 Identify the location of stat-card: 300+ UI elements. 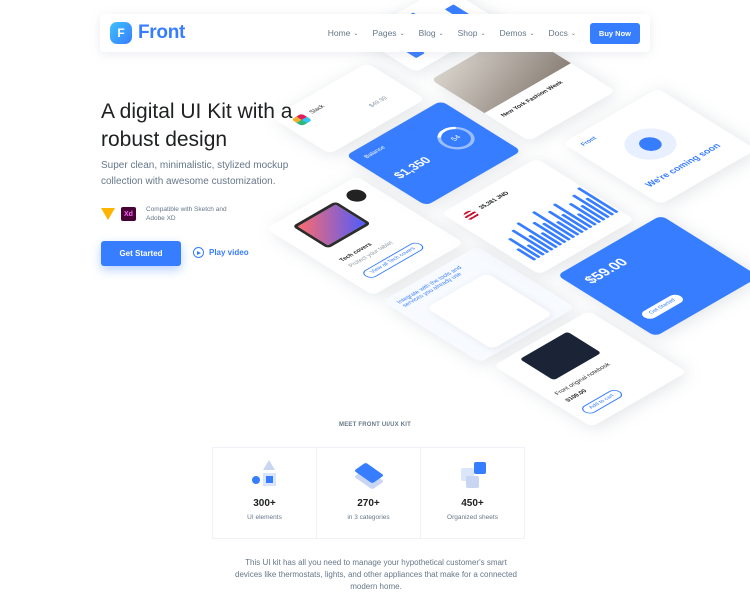
(264, 493).